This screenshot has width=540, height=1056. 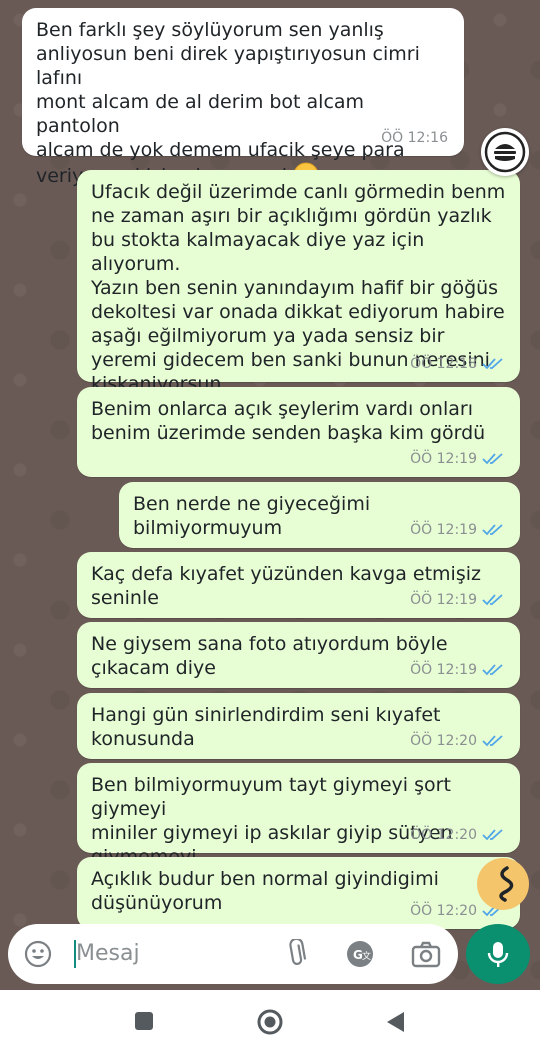 I want to click on burger-menu-icon, so click(x=505, y=152).